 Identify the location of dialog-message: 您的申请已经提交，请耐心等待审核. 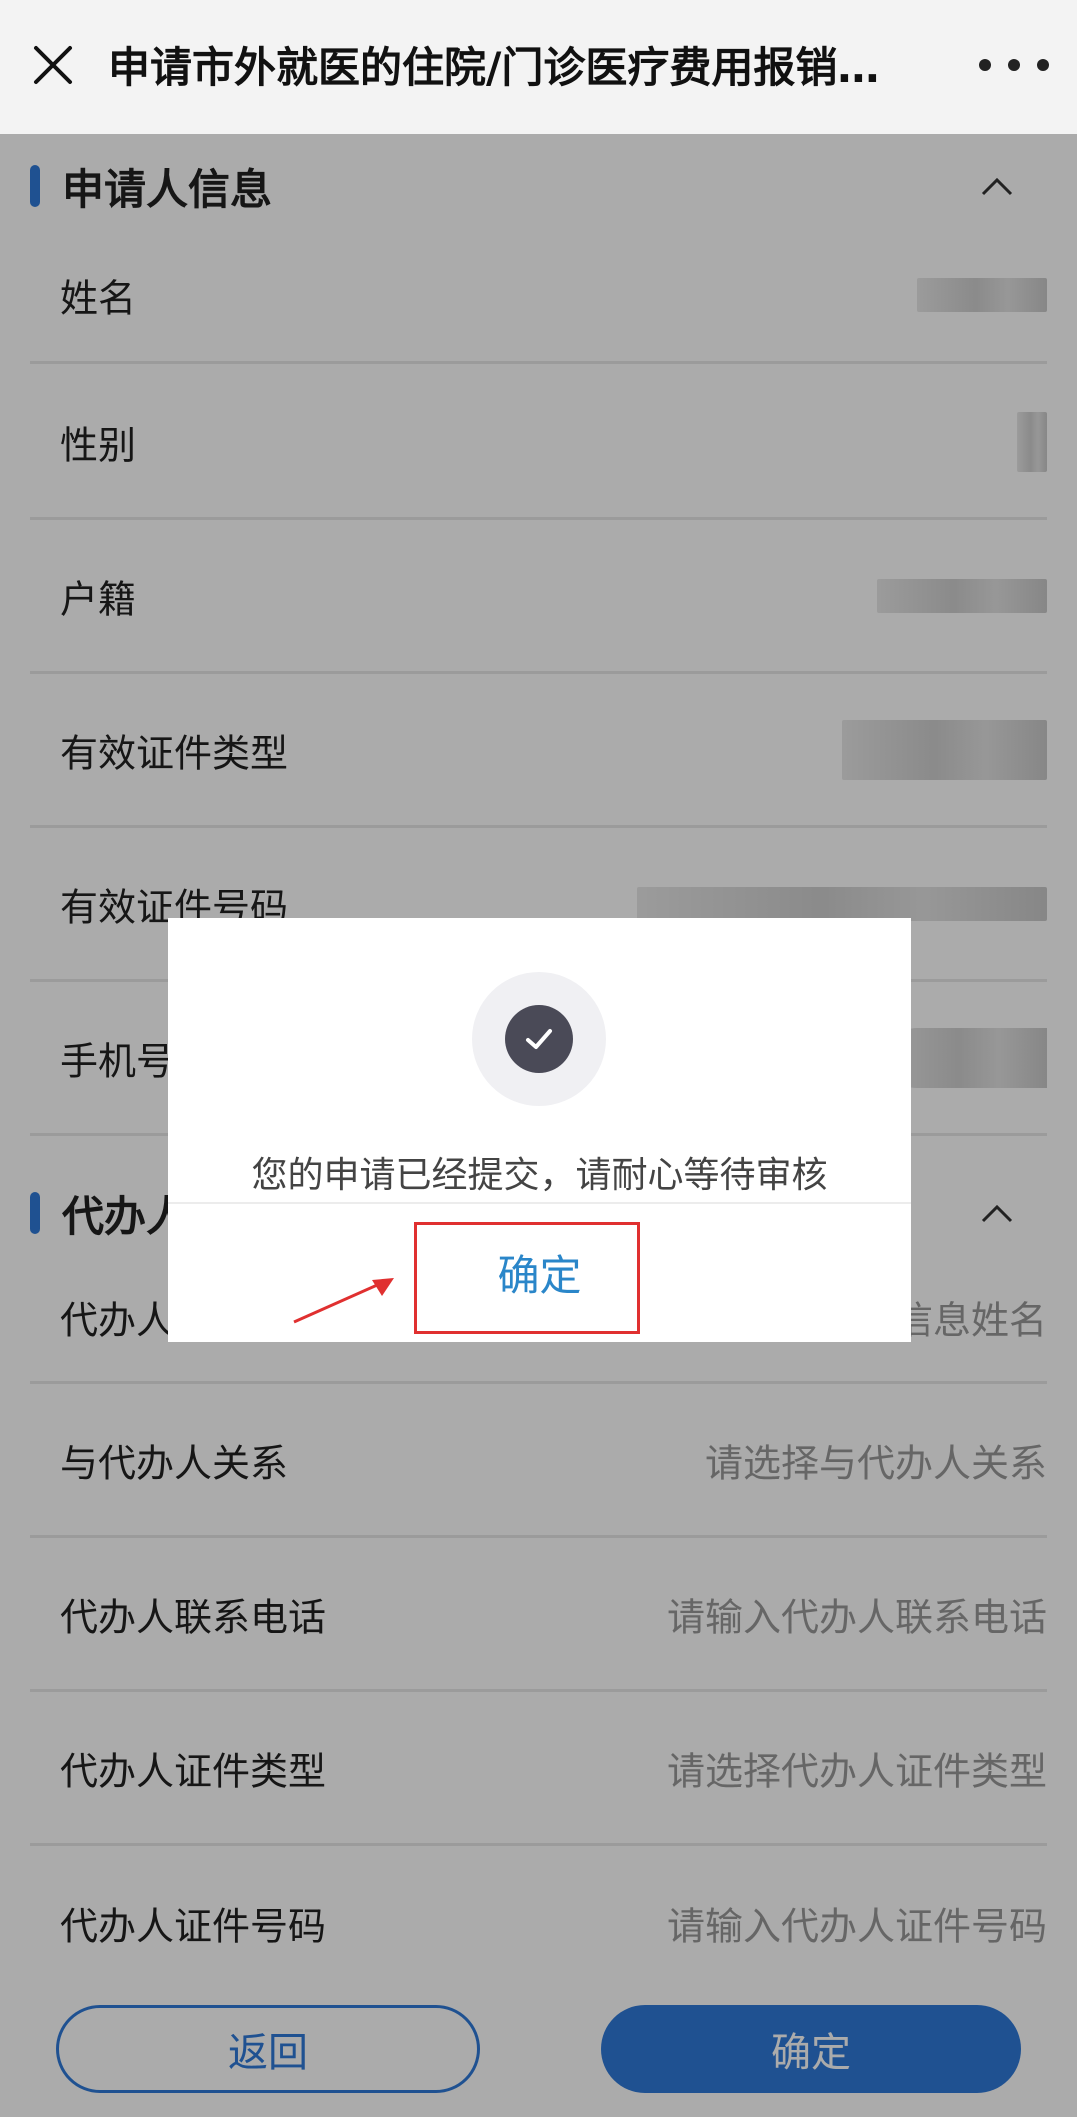
(539, 1175).